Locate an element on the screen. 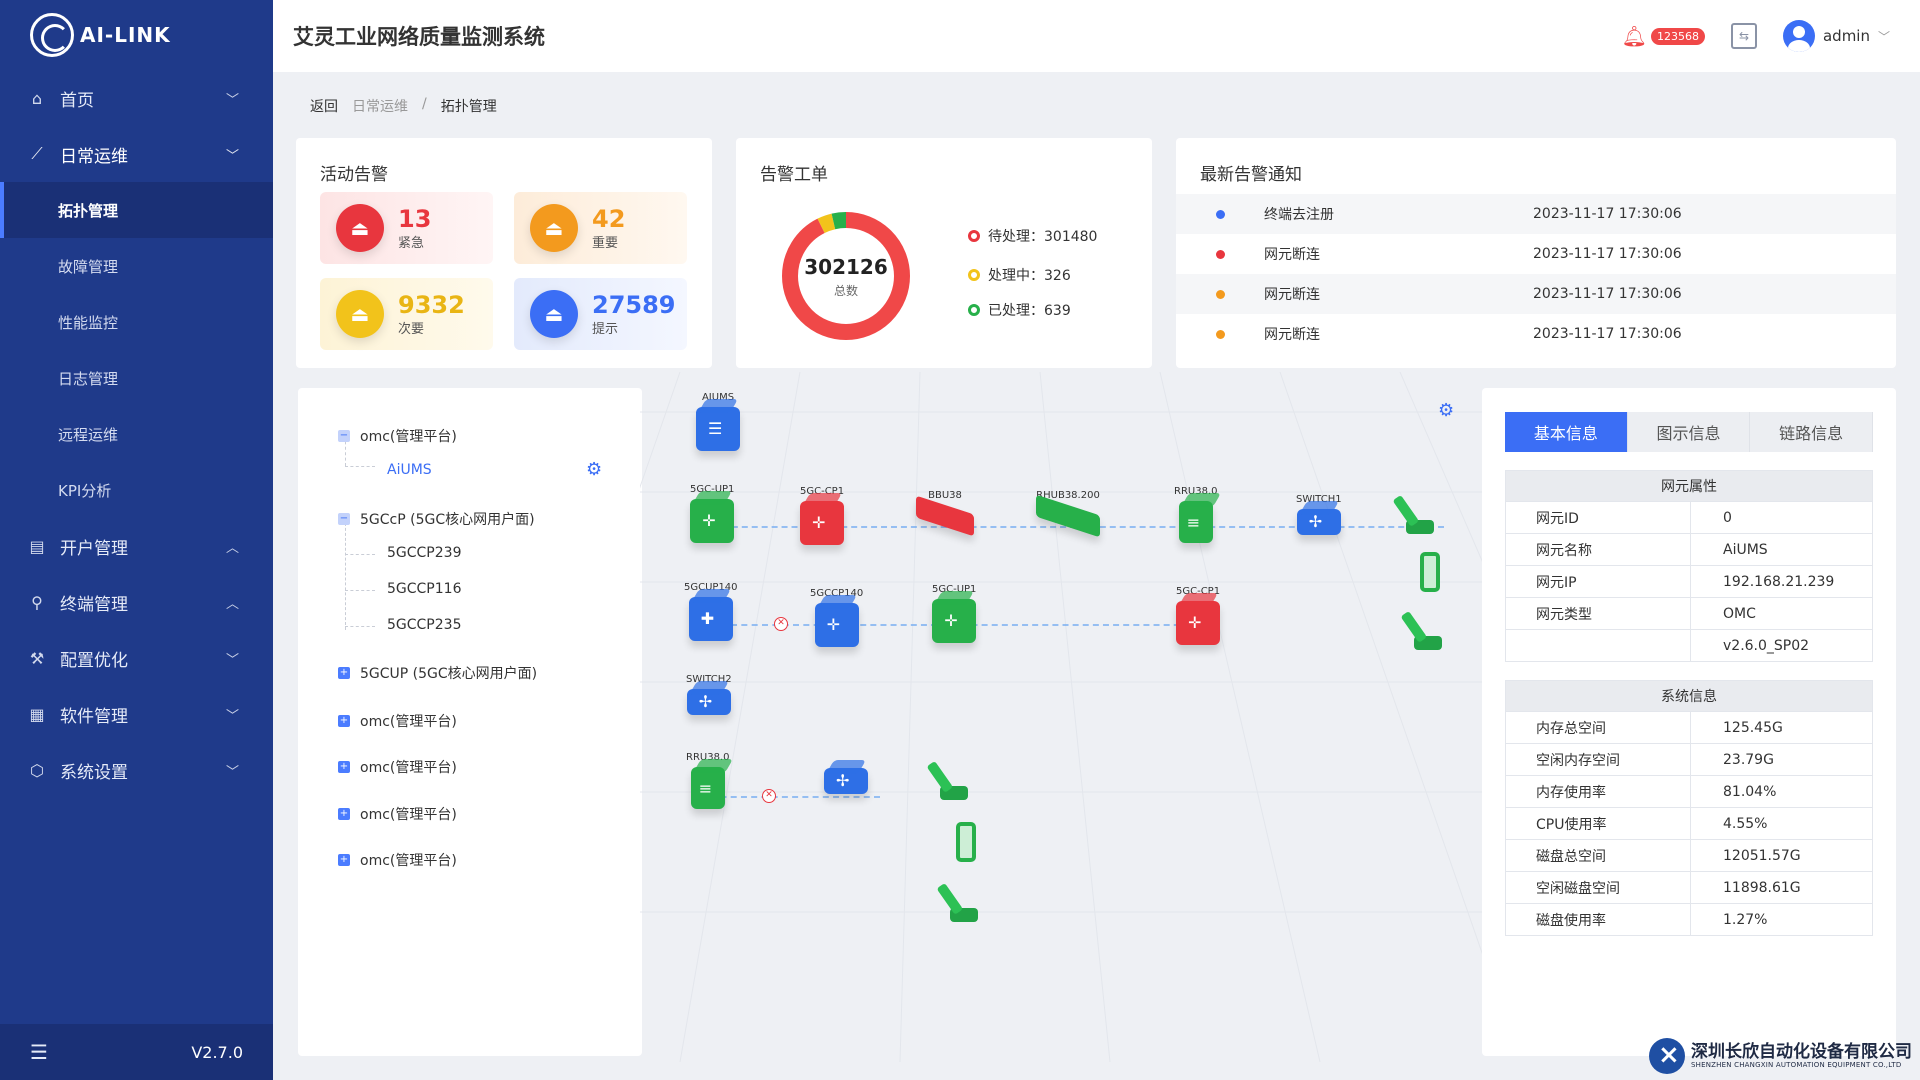 Image resolution: width=1920 pixels, height=1080 pixels. notice-time: 2023-11-17 17:30:06 is located at coordinates (1607, 294).